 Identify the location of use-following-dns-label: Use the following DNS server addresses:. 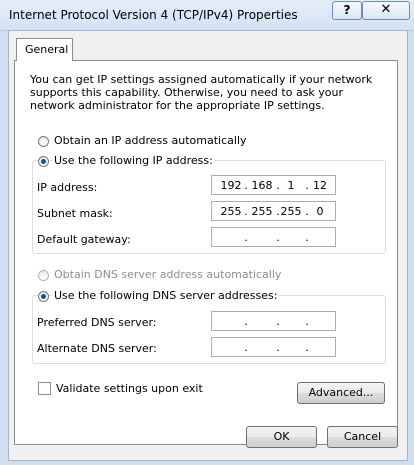
(166, 295).